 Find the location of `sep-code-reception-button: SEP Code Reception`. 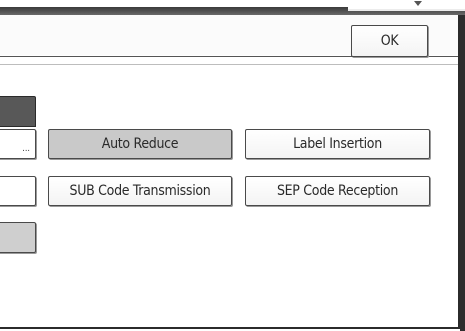

sep-code-reception-button: SEP Code Reception is located at coordinates (337, 191).